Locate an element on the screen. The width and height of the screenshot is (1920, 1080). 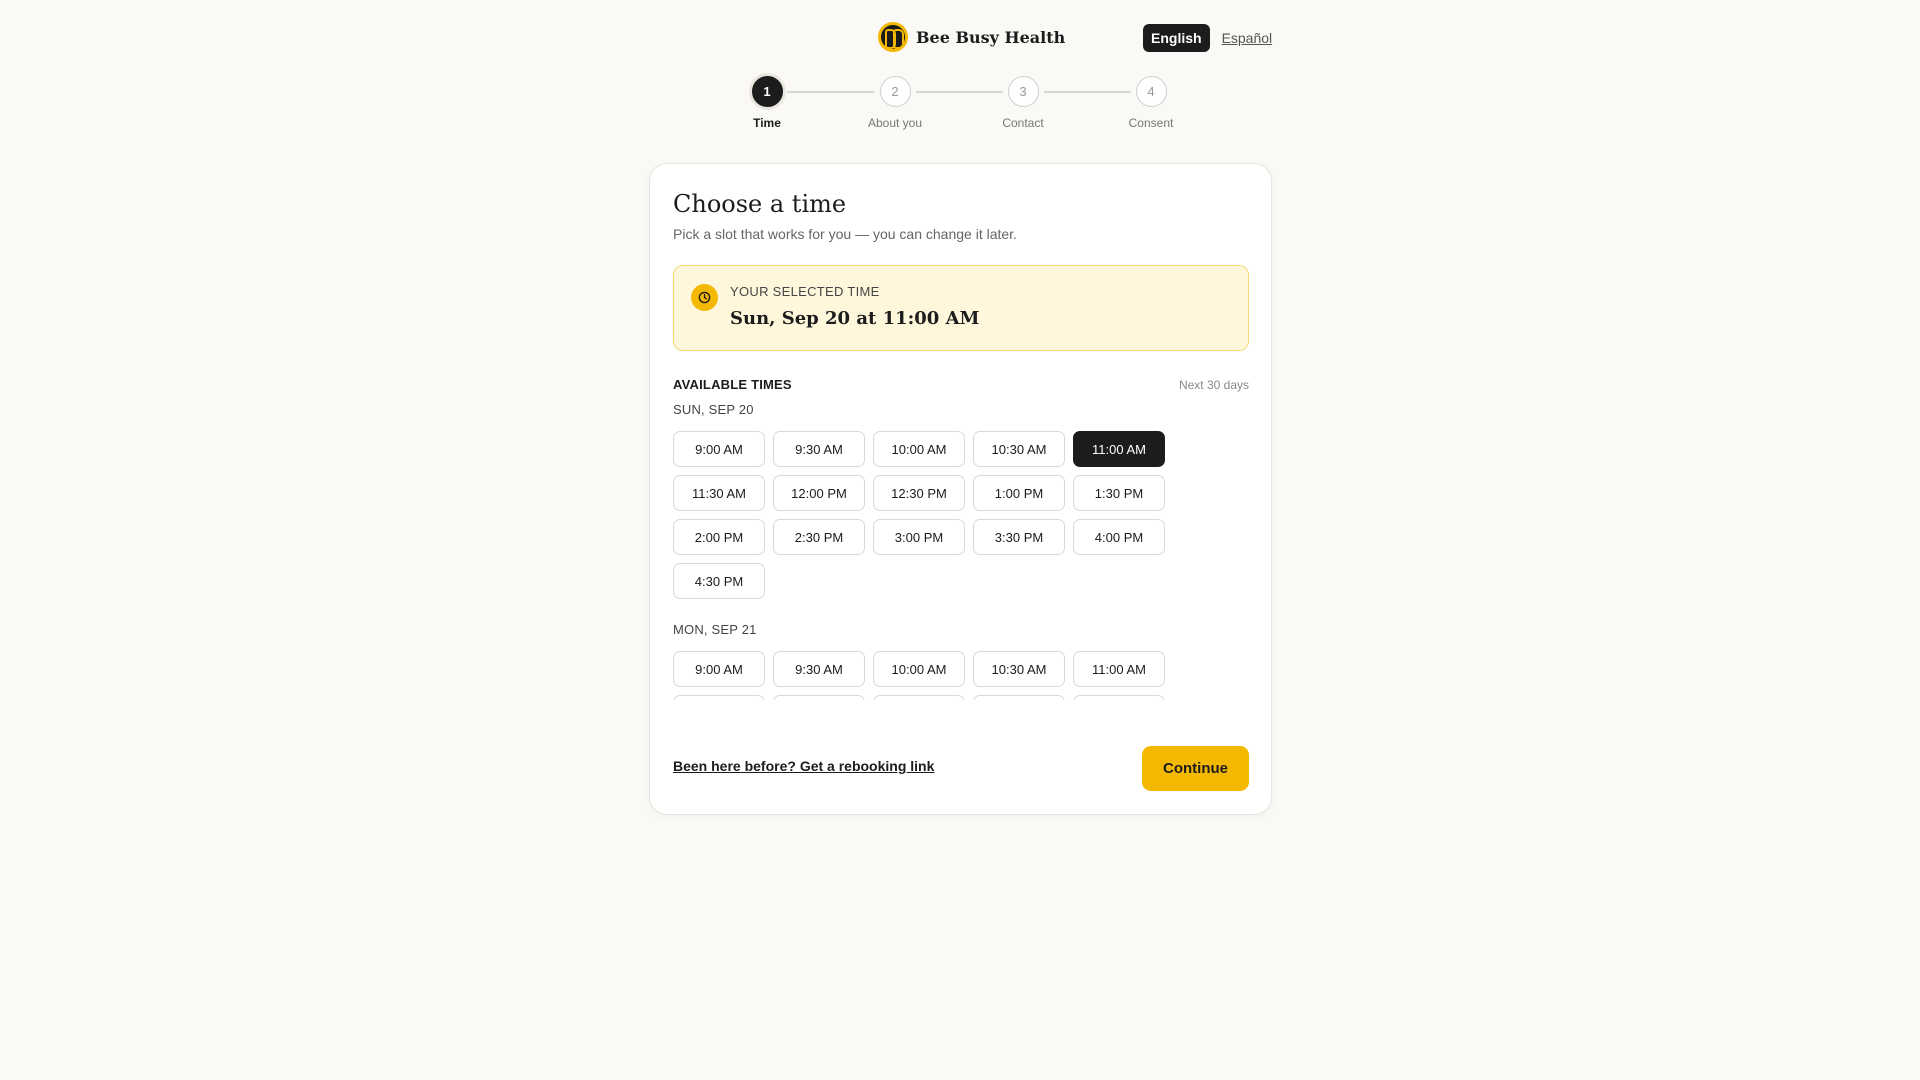
step-number: 4 is located at coordinates (1151, 91).